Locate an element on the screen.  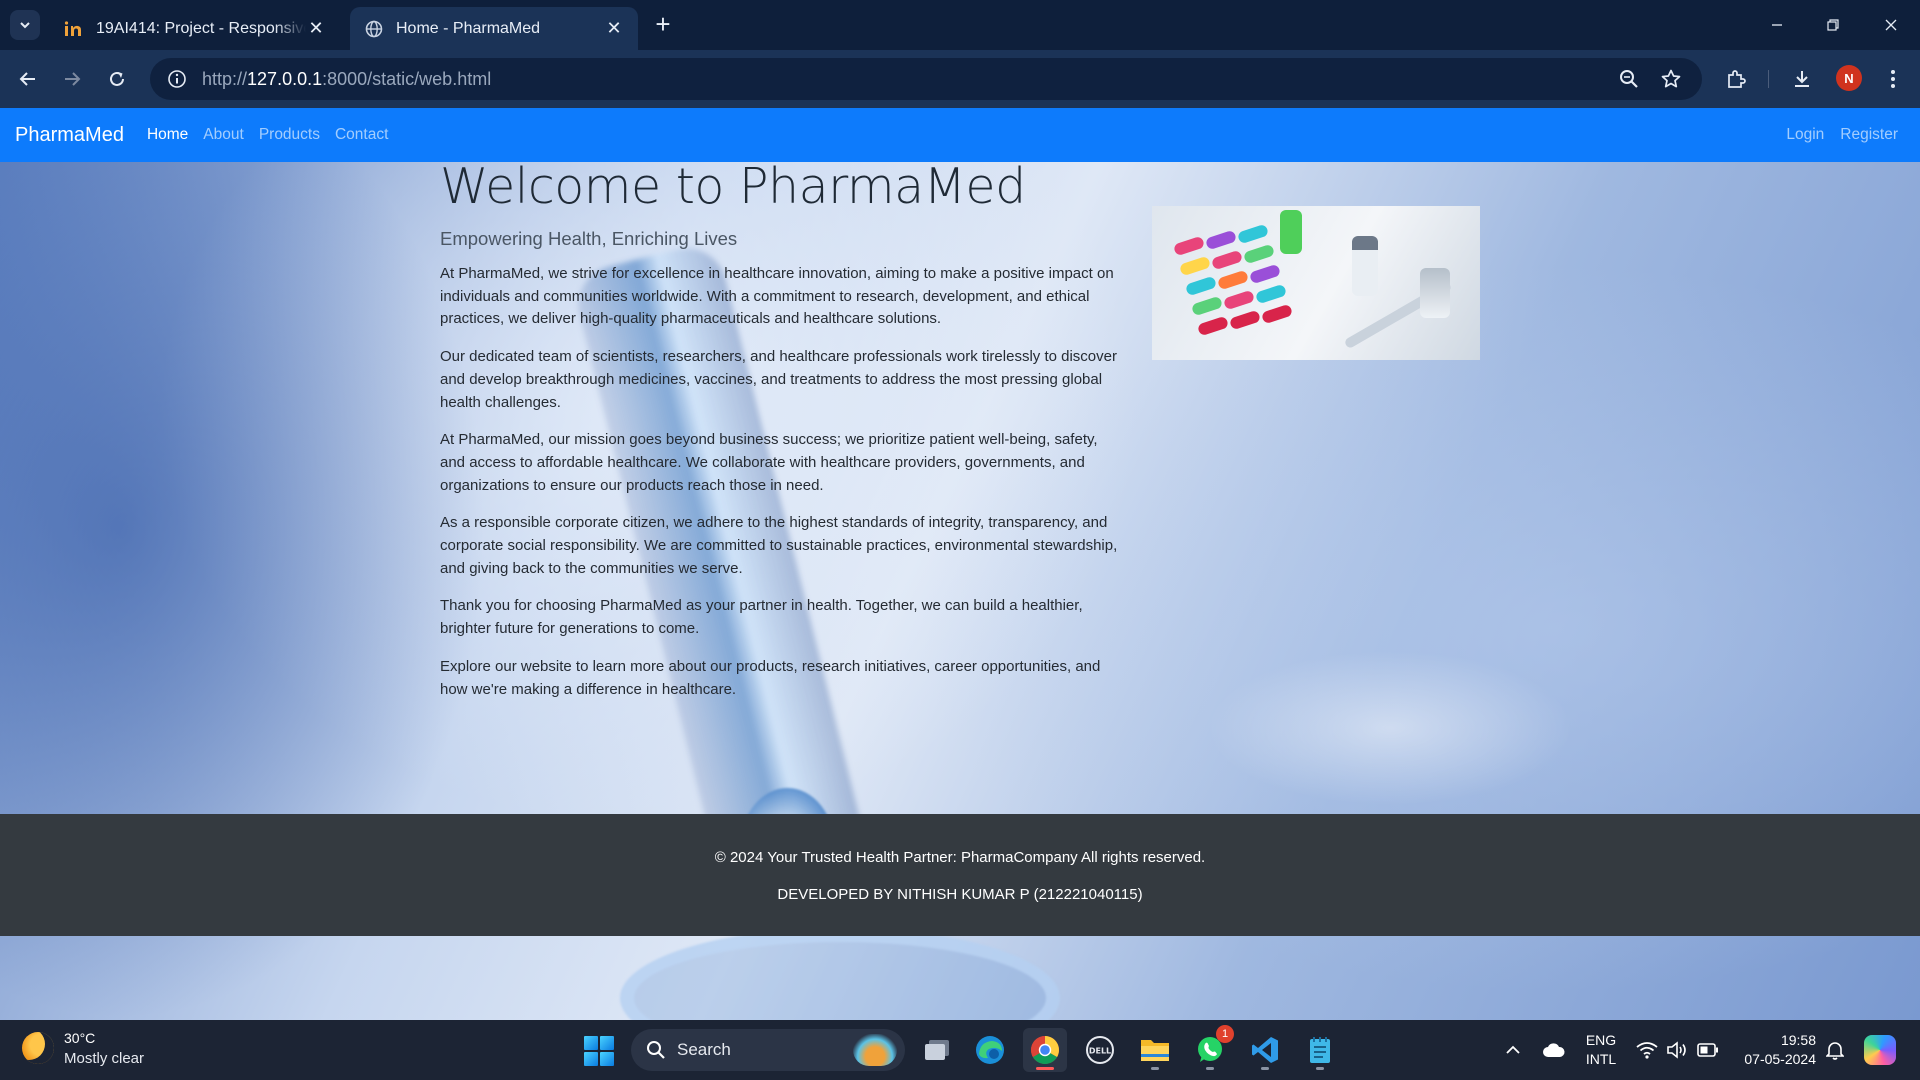
download-icon is located at coordinates (1802, 79).